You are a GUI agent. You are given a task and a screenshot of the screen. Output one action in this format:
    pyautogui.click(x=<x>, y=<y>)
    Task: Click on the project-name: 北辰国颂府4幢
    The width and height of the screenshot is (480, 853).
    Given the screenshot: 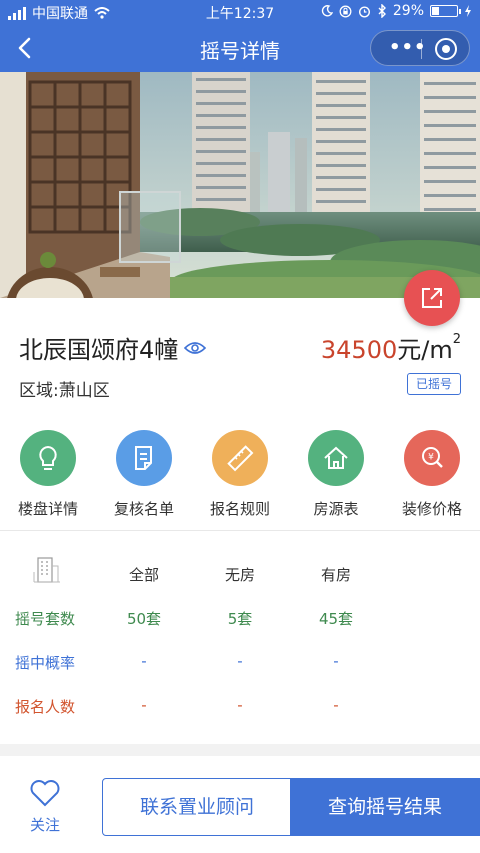 What is the action you would take?
    pyautogui.click(x=99, y=350)
    